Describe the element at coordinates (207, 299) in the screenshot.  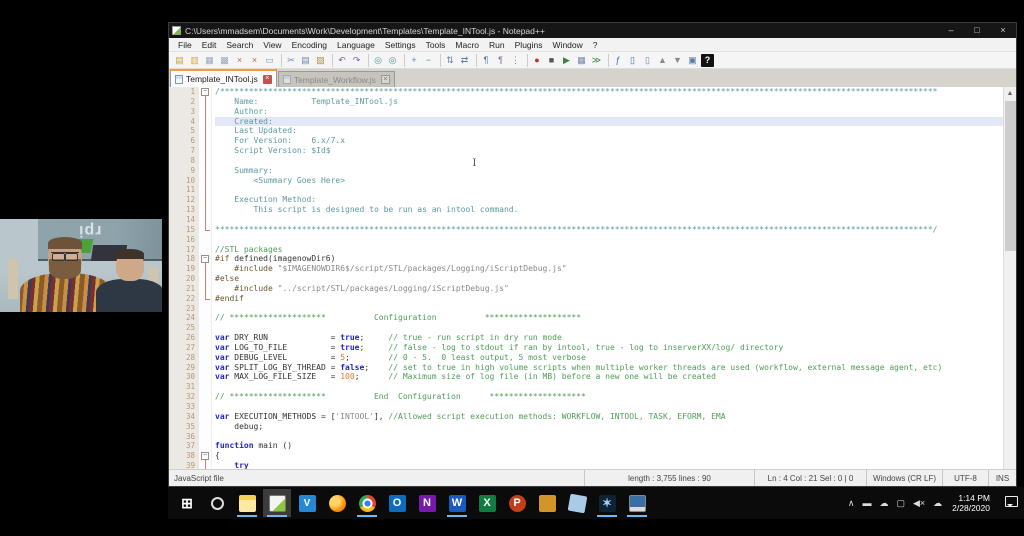
I see `fold-guide-end` at that location.